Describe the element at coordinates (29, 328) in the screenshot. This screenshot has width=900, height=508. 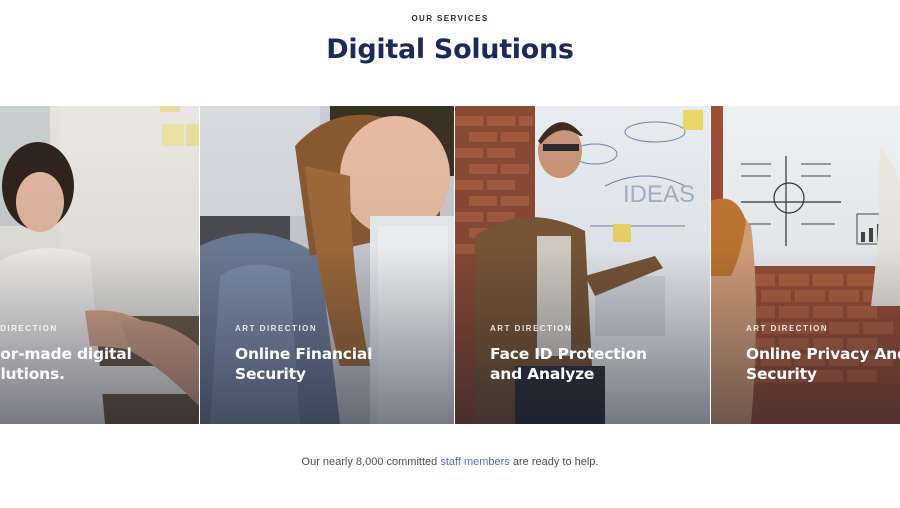
I see `card-category: T DIRECTION` at that location.